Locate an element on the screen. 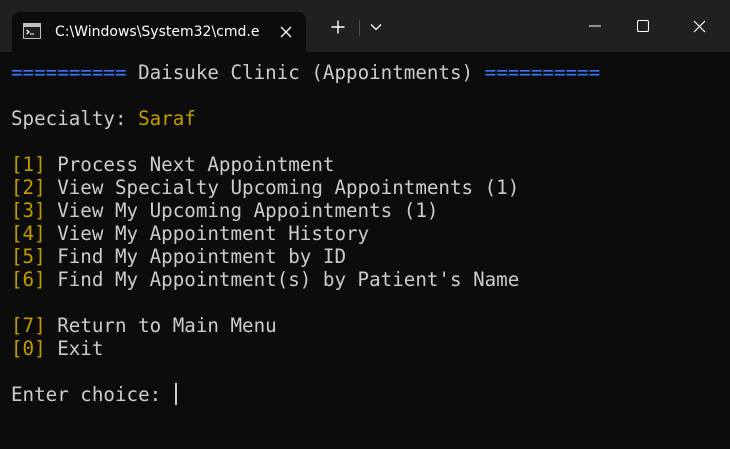 The height and width of the screenshot is (449, 730). specialty-value: Saraf is located at coordinates (167, 118).